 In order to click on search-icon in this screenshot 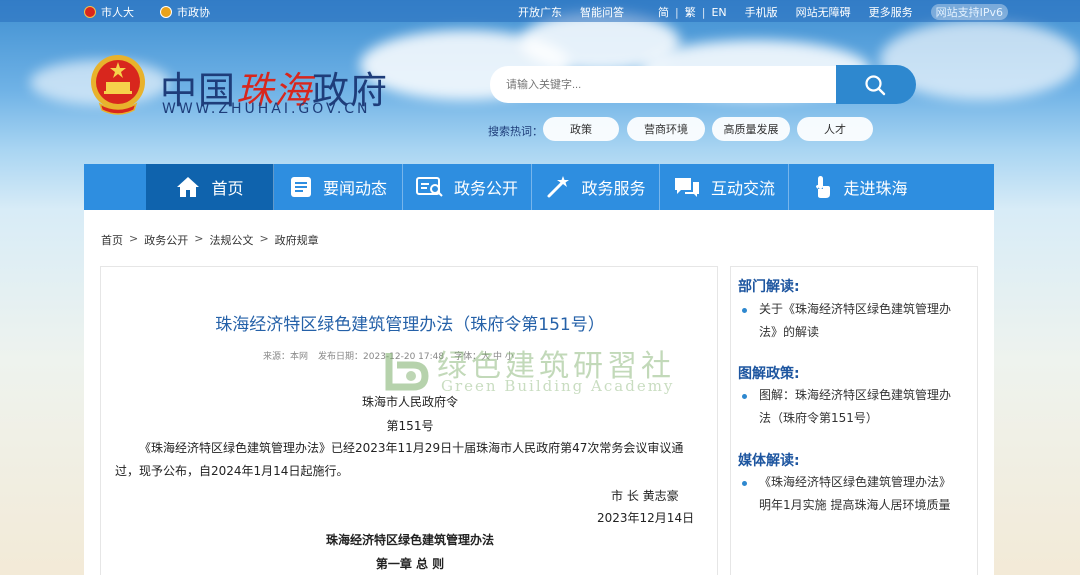, I will do `click(875, 85)`.